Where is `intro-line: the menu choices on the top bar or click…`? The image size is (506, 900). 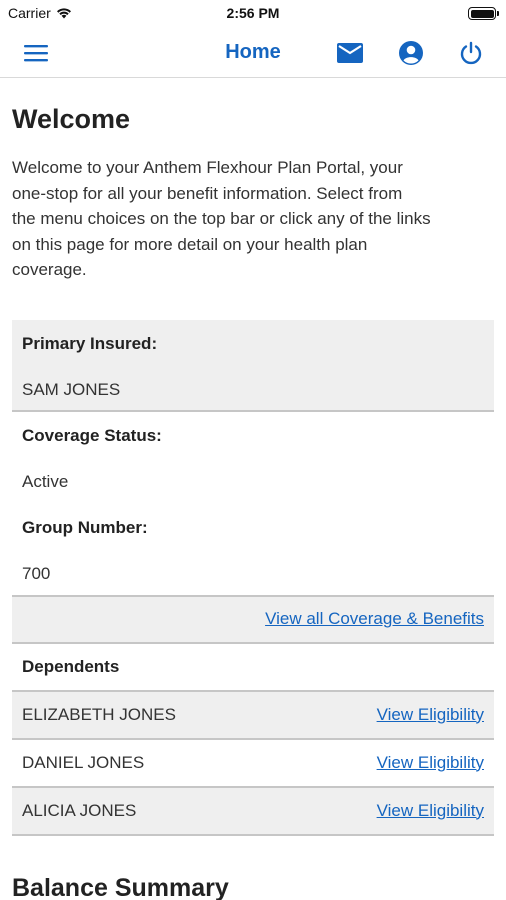 intro-line: the menu choices on the top bar or click… is located at coordinates (221, 218).